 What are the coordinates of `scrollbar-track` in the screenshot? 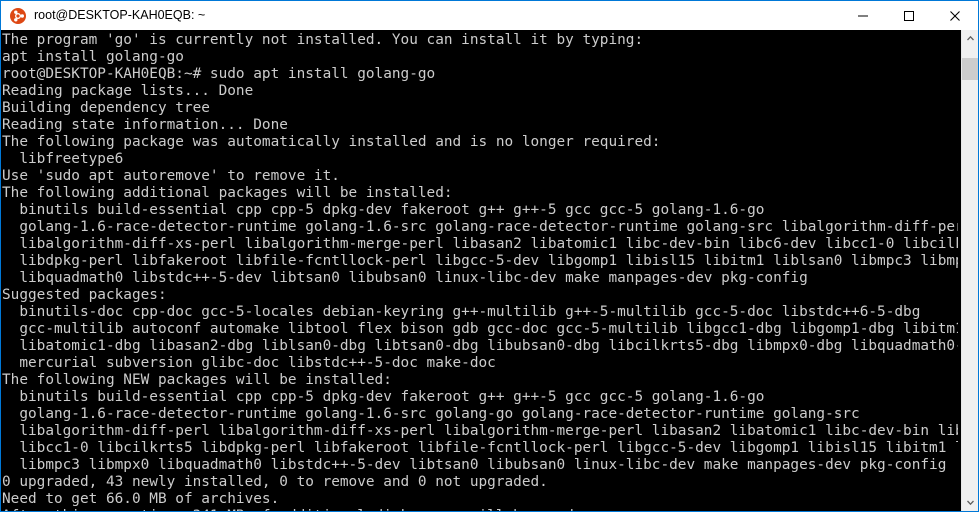 It's located at (970, 270).